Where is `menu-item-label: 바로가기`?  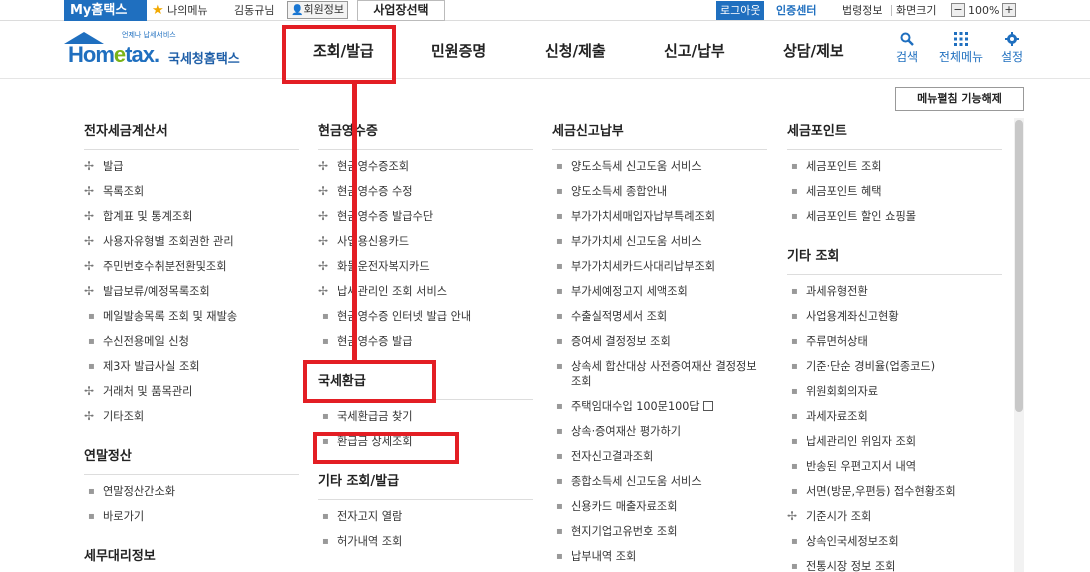 menu-item-label: 바로가기 is located at coordinates (124, 516).